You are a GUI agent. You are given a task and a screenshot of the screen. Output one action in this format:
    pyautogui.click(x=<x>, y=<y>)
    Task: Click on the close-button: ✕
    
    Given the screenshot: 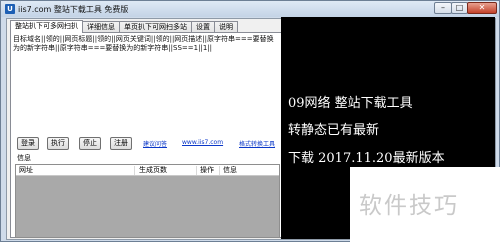 What is the action you would take?
    pyautogui.click(x=482, y=8)
    